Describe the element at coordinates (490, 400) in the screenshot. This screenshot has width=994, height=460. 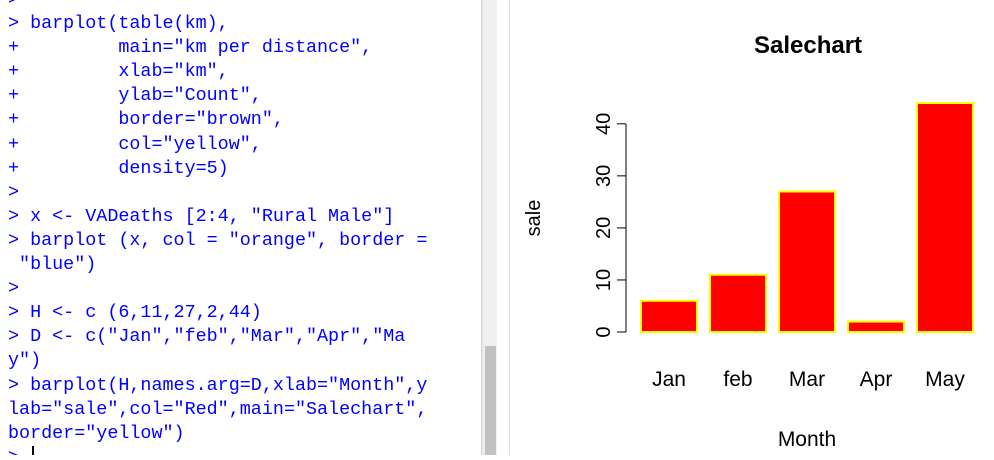
I see `scrollbar-thumb` at that location.